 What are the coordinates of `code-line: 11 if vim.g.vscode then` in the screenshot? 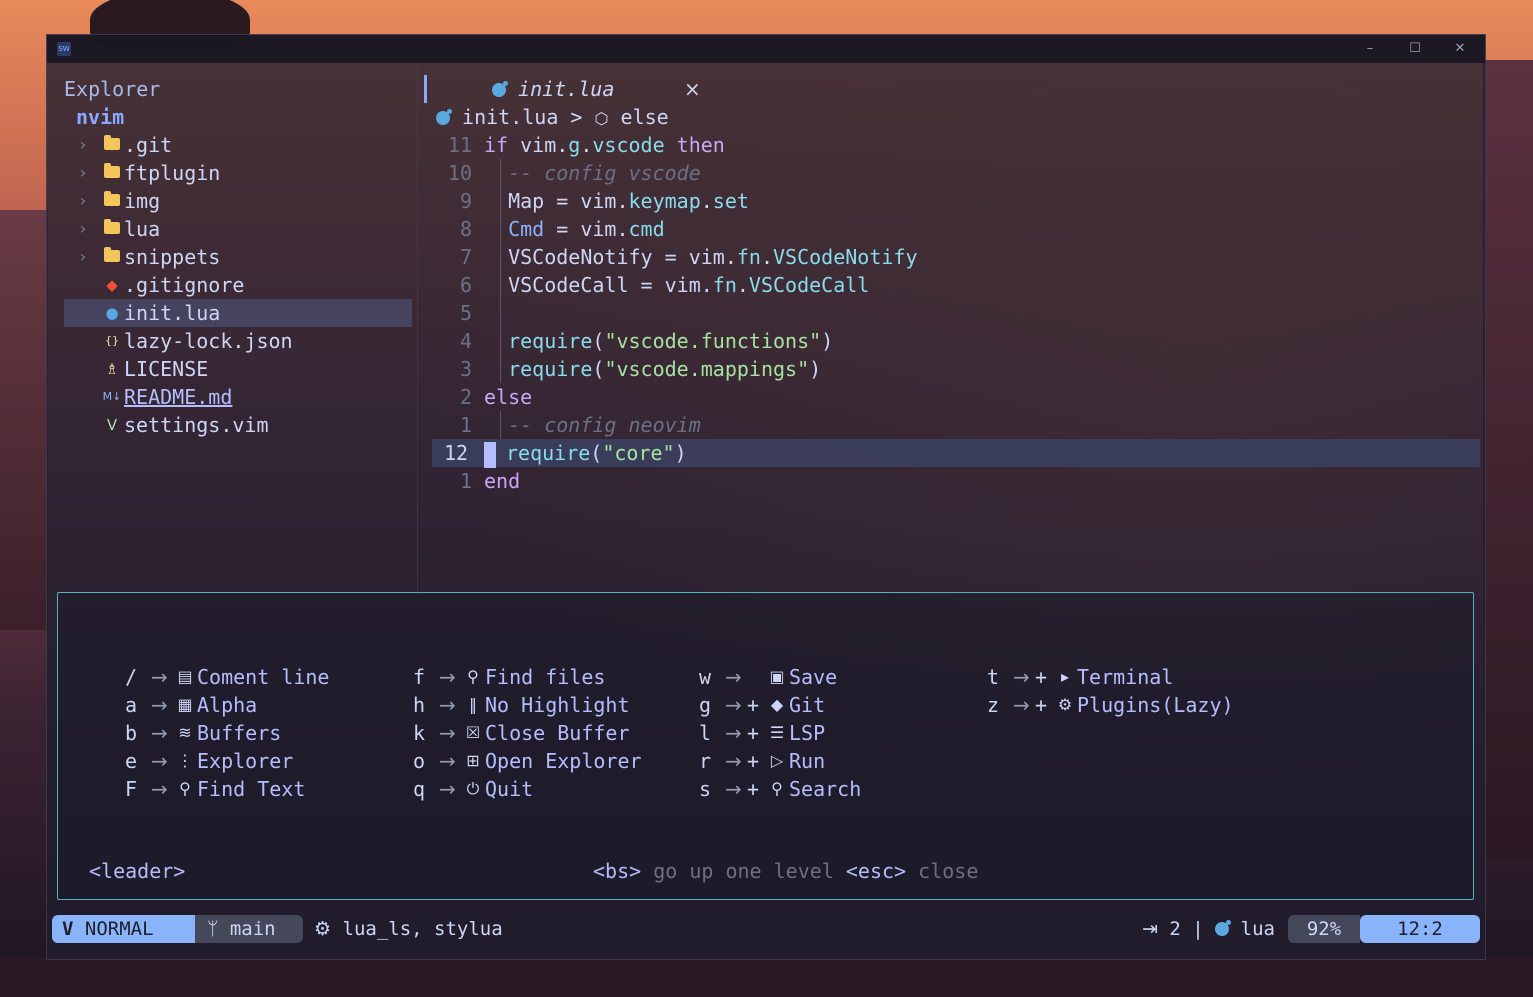 It's located at (956, 145).